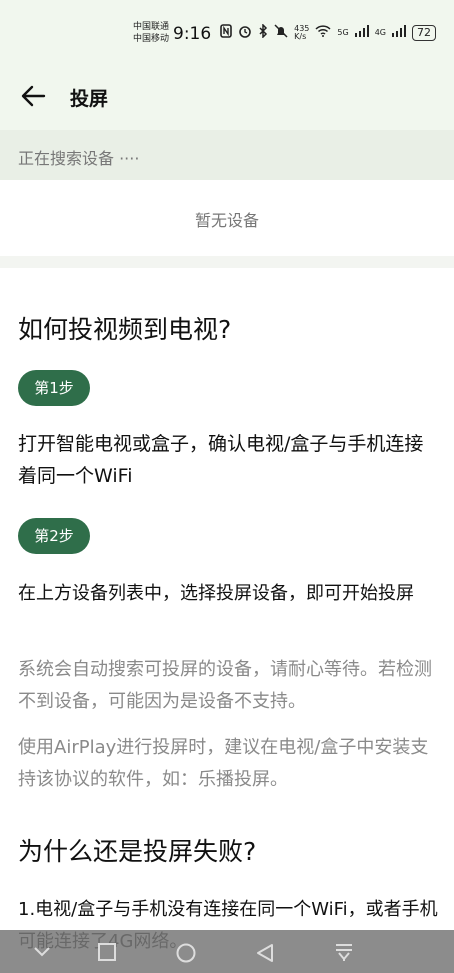 This screenshot has height=973, width=454. What do you see at coordinates (343, 32) in the screenshot?
I see `net-5g-label: 5G` at bounding box center [343, 32].